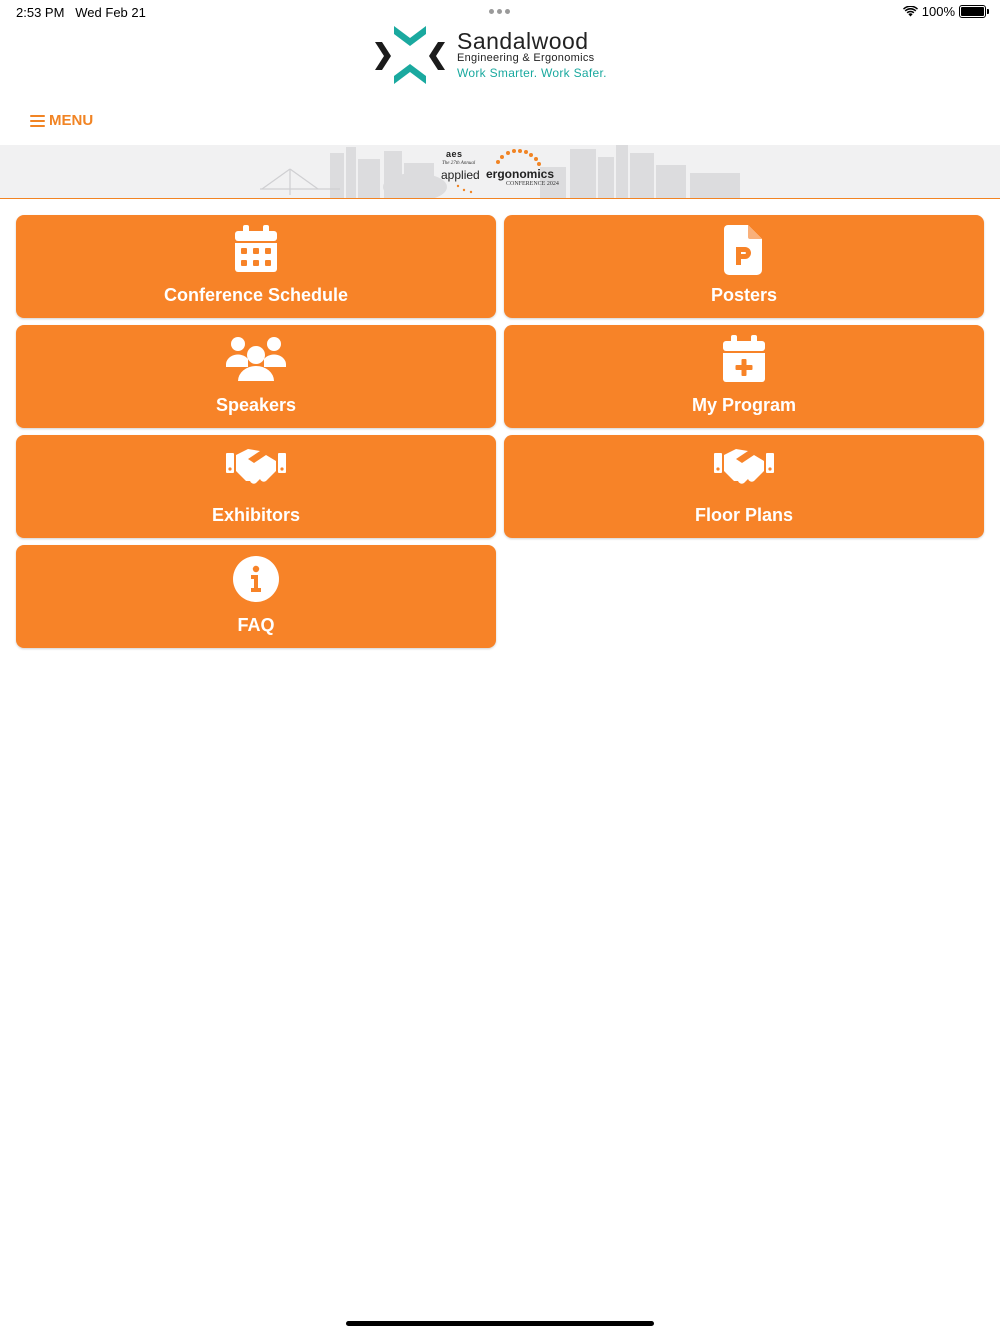  I want to click on brand-name: Sandalwood, so click(523, 41).